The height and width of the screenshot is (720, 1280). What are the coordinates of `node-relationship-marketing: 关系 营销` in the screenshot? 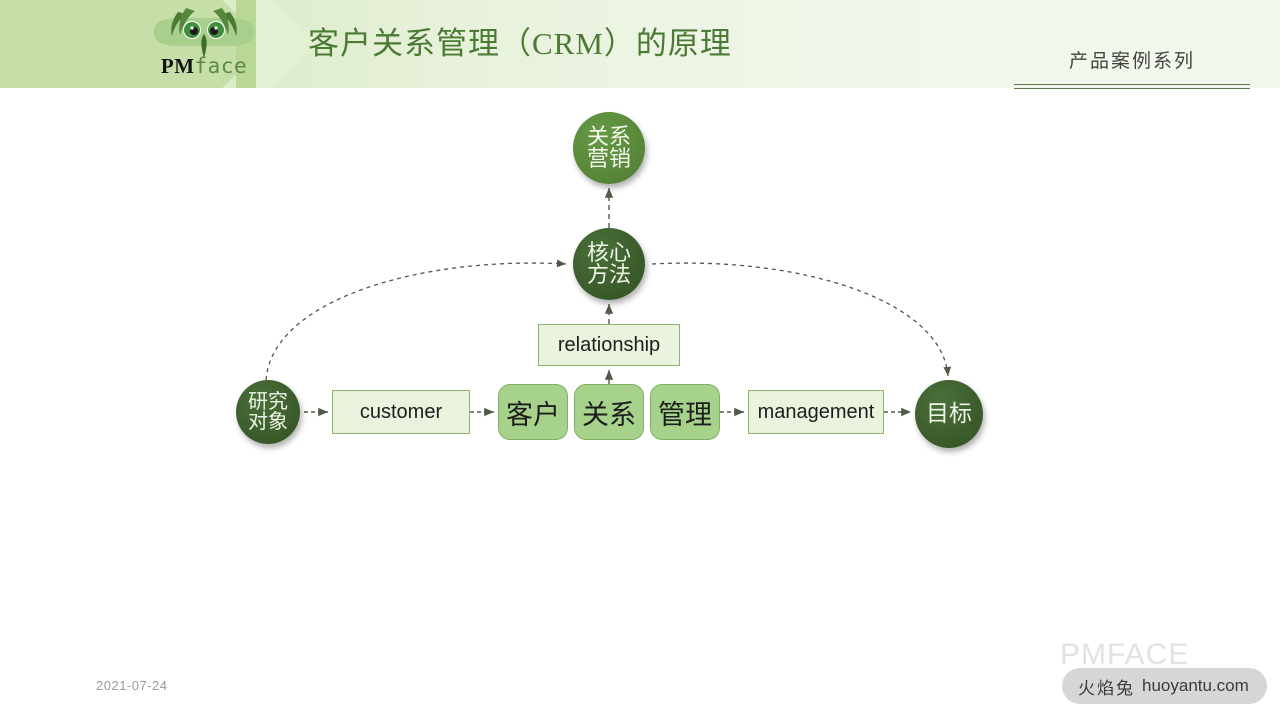 It's located at (609, 148).